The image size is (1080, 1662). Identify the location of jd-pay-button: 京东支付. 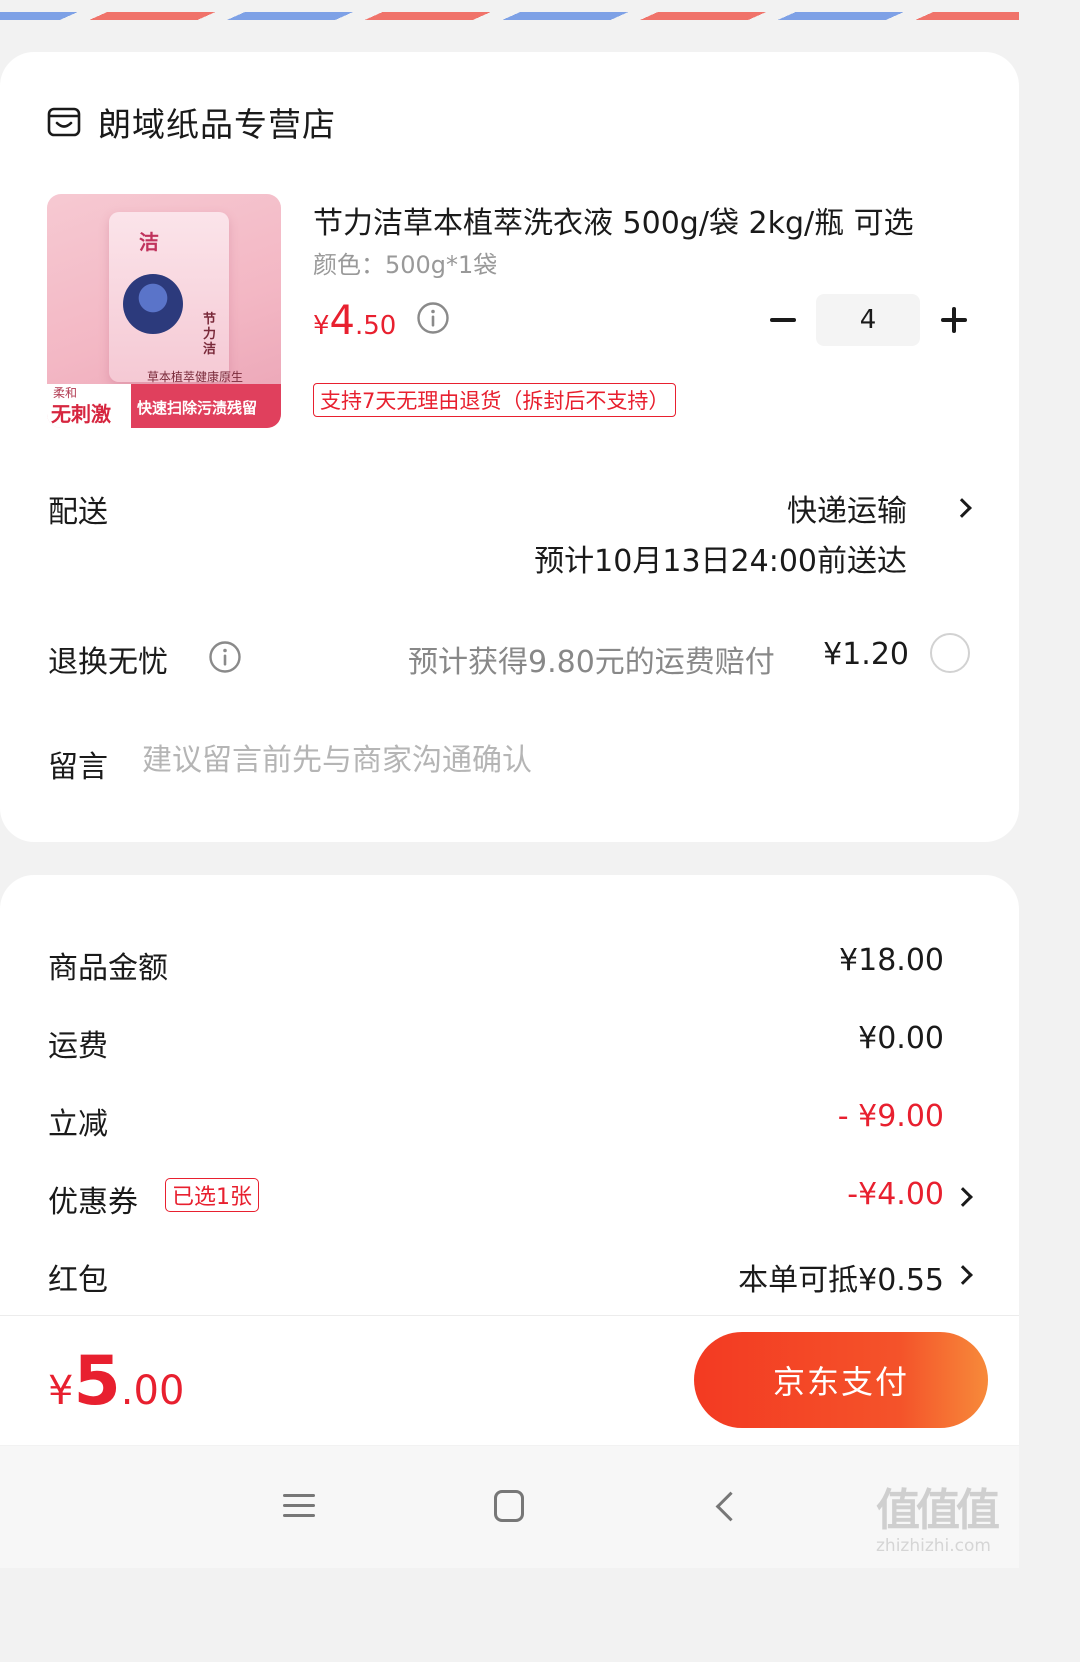
(841, 1380).